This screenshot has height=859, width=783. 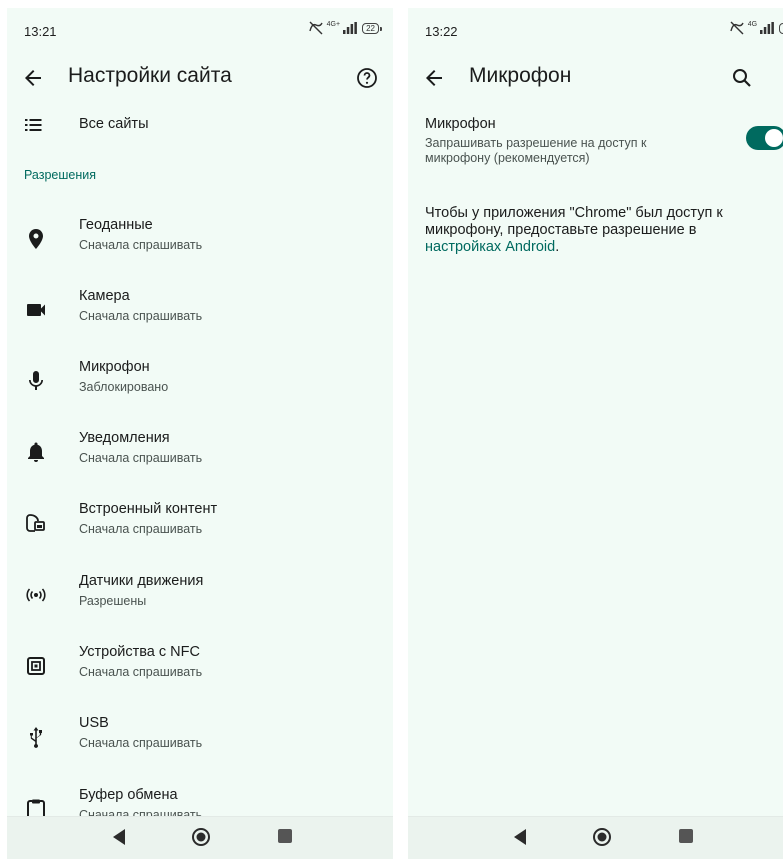 I want to click on permission-item-camera: Камера Сначала спрашивать, so click(x=200, y=310).